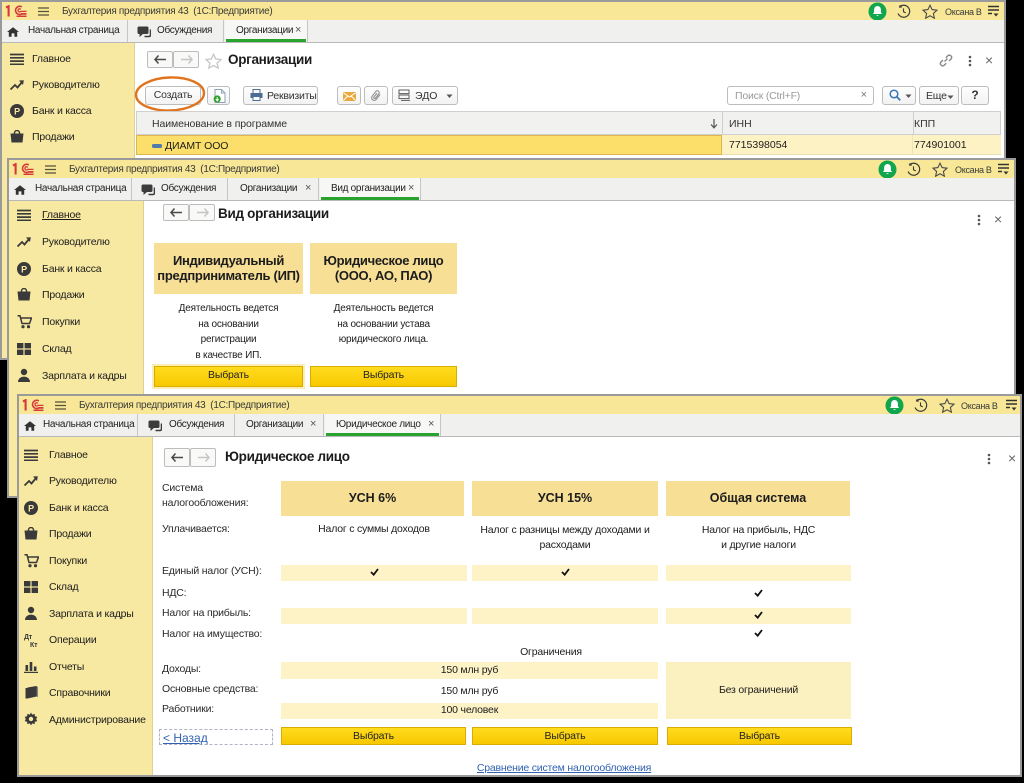  What do you see at coordinates (28, 637) in the screenshot?
I see `svg-text: Дт` at bounding box center [28, 637].